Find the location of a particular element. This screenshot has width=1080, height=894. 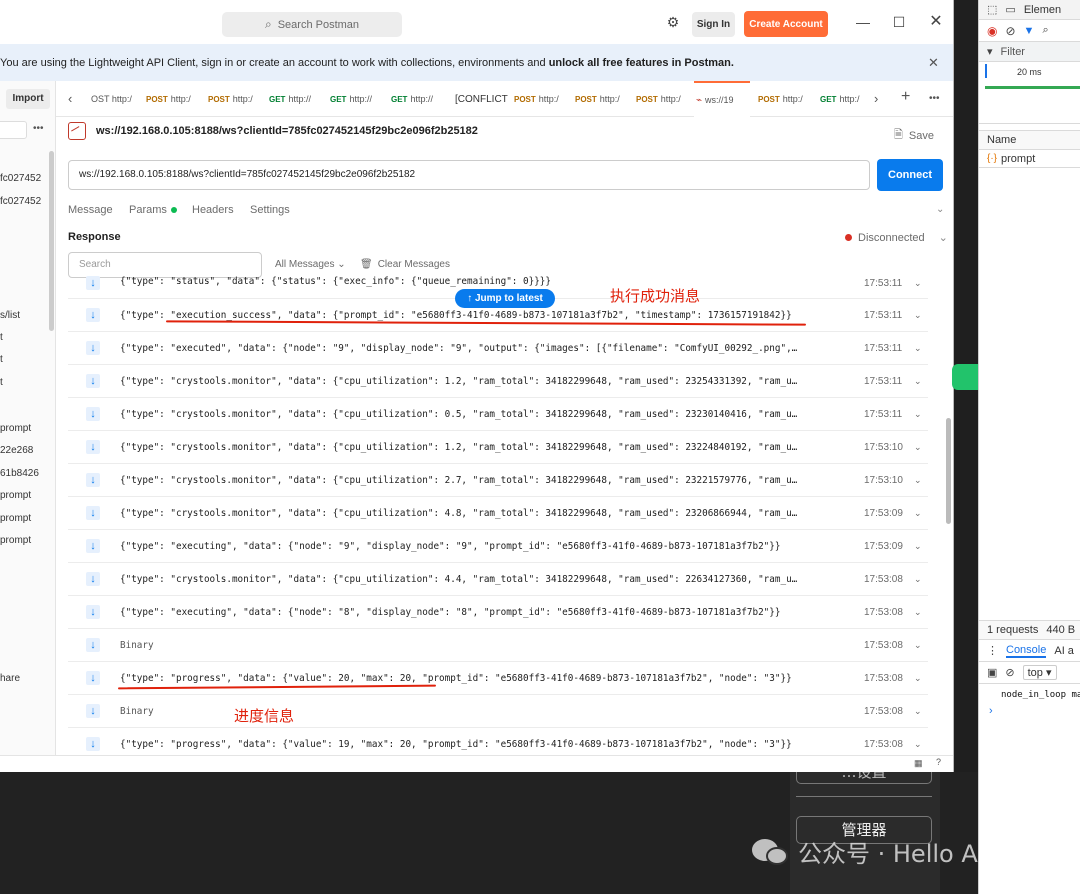

column-name: Name is located at coordinates (1001, 140).